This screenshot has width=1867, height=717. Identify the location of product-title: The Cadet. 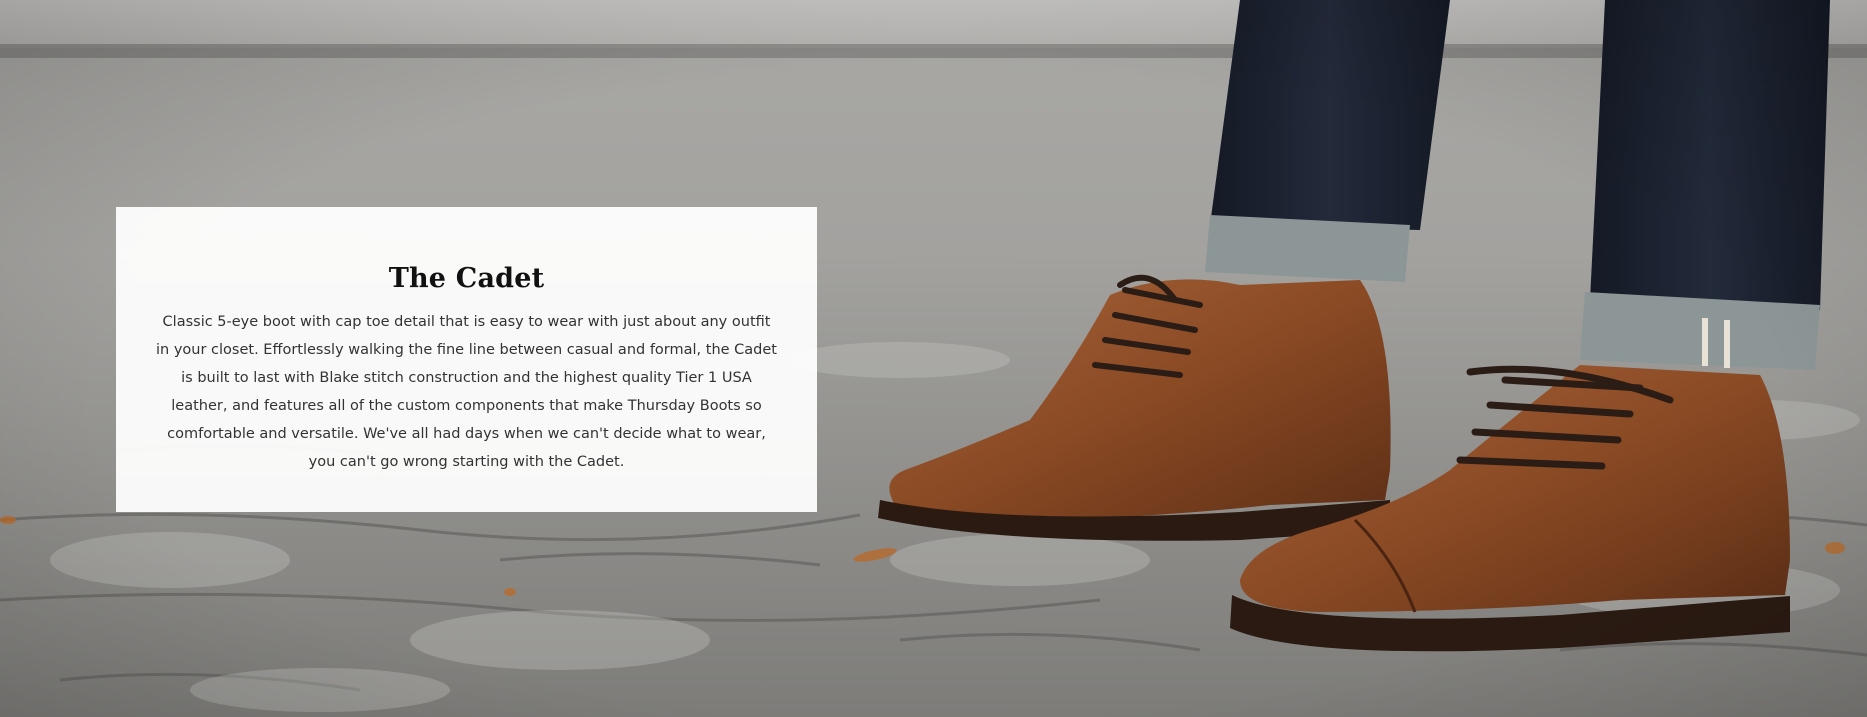
(466, 278).